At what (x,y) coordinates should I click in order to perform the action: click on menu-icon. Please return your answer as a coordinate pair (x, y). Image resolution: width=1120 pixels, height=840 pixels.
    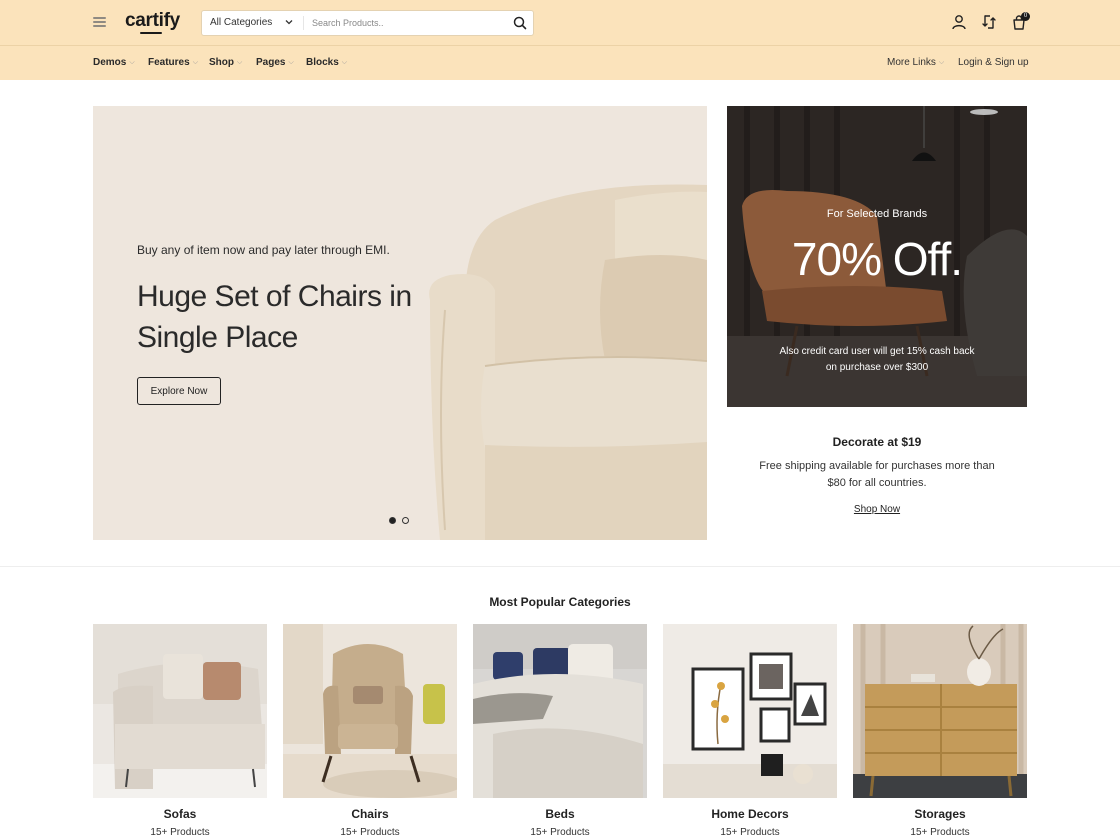
    Looking at the image, I should click on (99, 22).